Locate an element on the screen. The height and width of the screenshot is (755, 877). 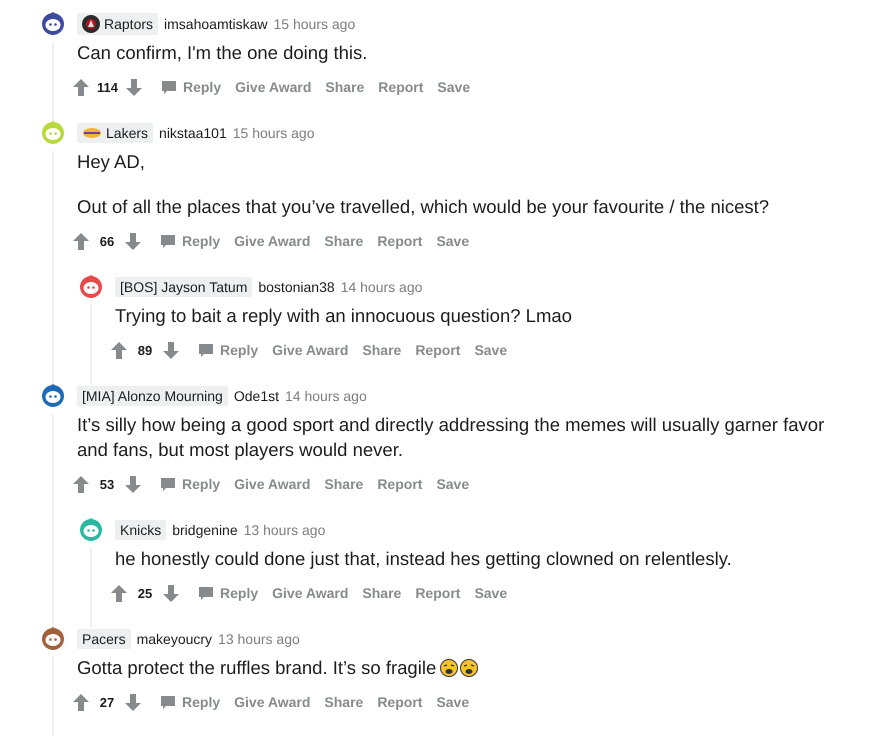
user-flair: Lakers is located at coordinates (115, 133).